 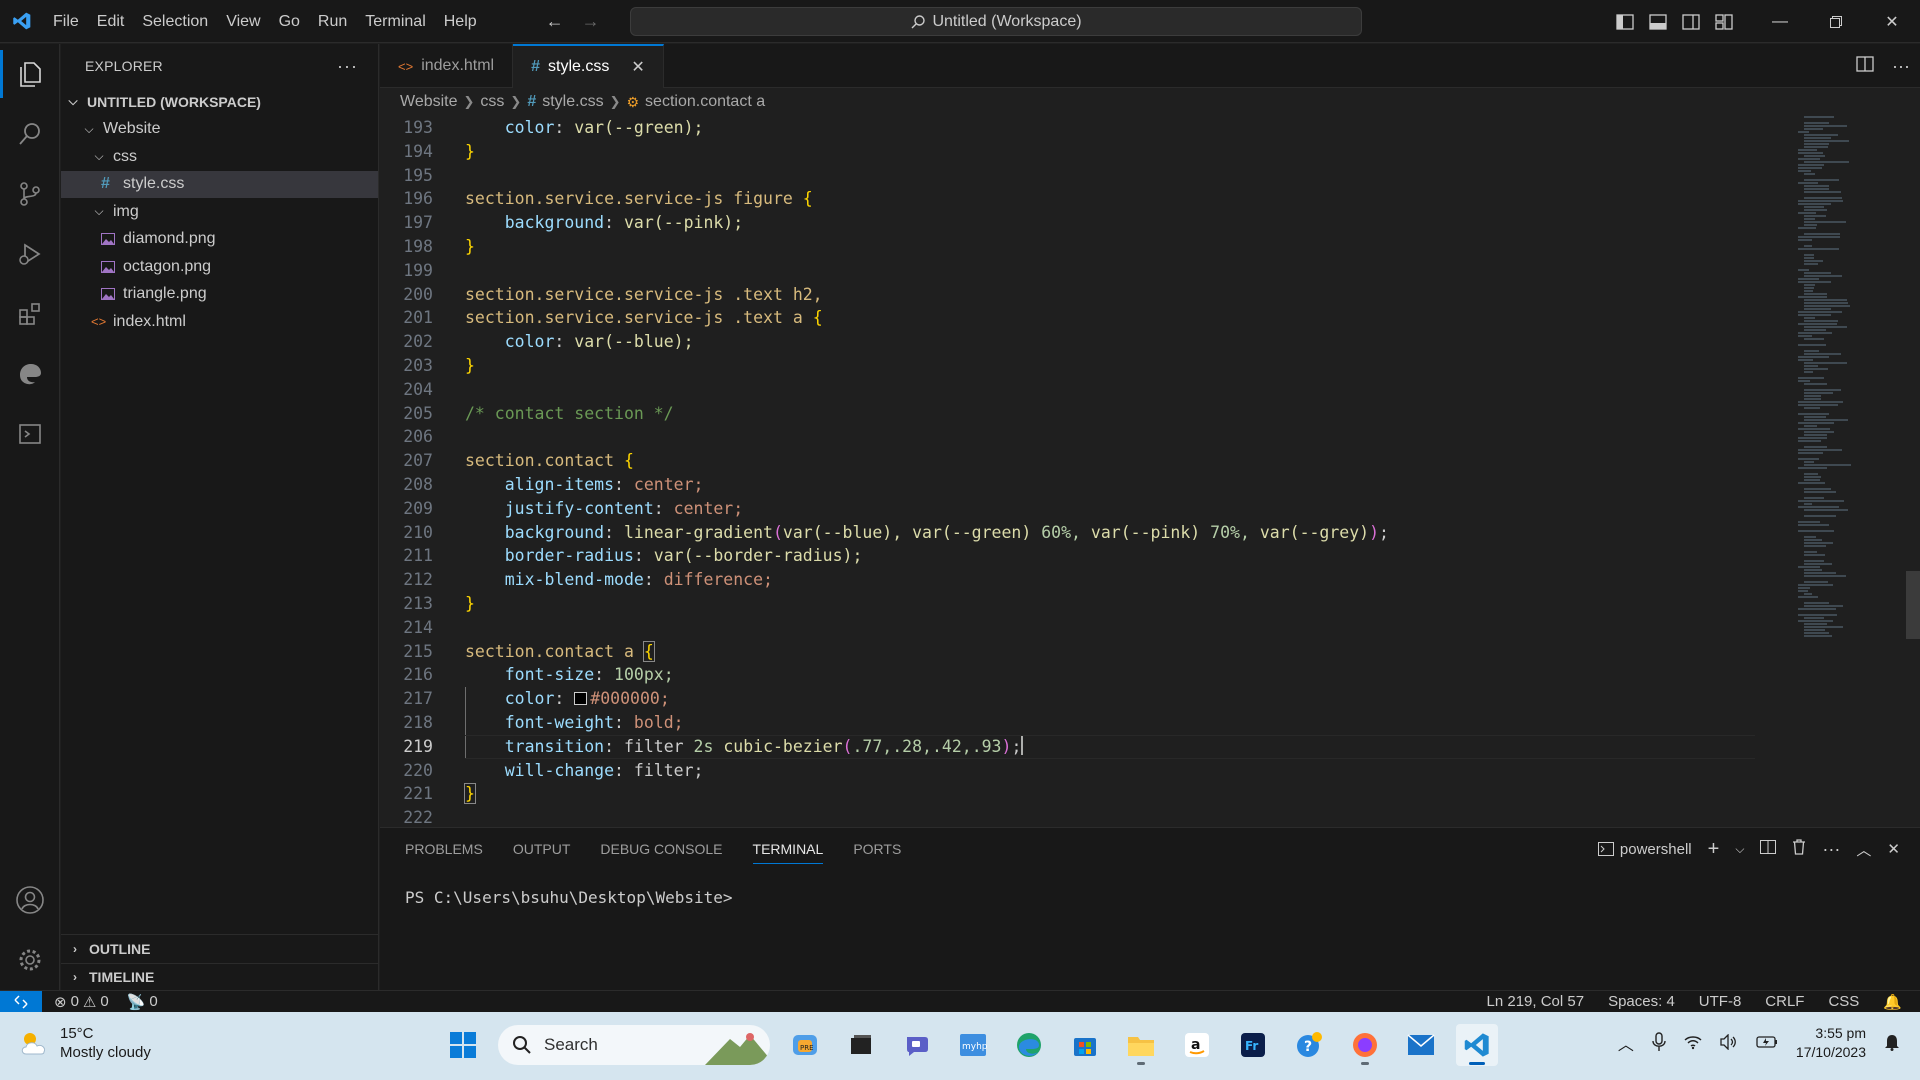 I want to click on teams-chat-icon, so click(x=917, y=1045).